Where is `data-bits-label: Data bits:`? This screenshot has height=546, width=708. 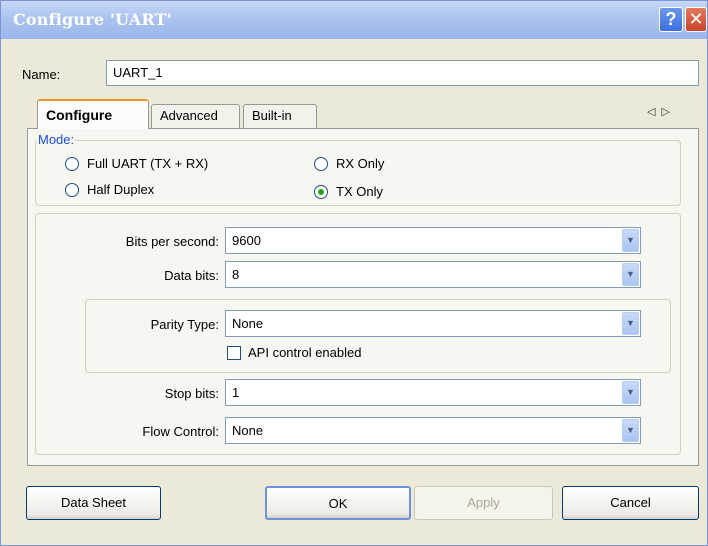 data-bits-label: Data bits: is located at coordinates (191, 275).